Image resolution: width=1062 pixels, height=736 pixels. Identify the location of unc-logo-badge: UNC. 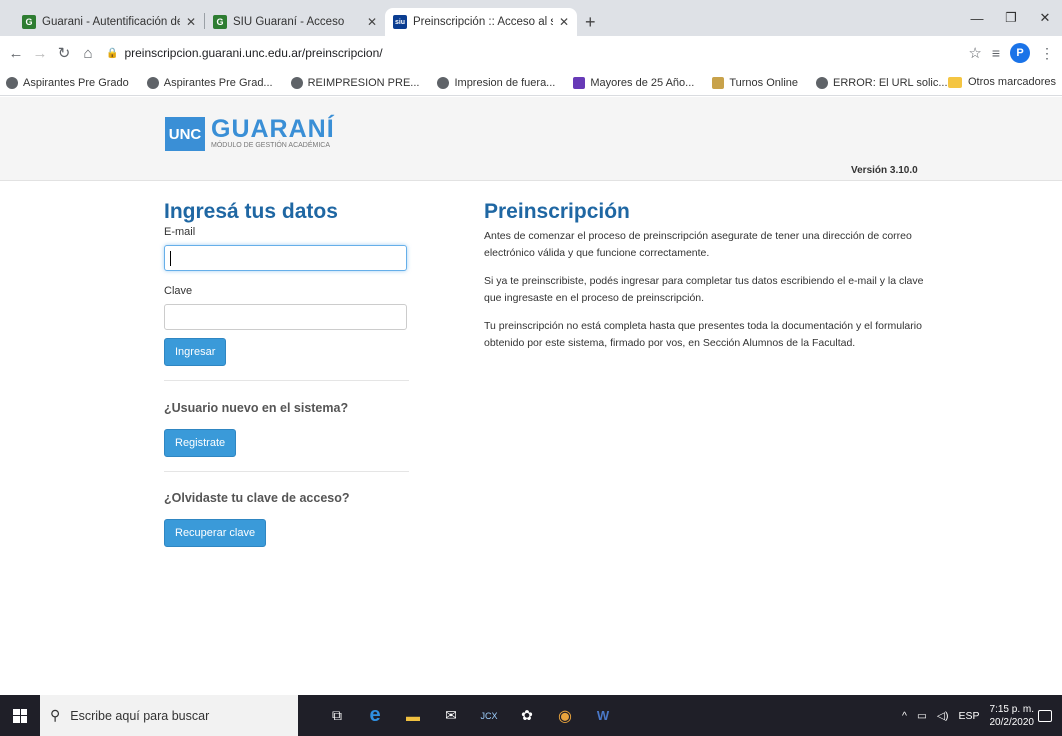
(185, 134).